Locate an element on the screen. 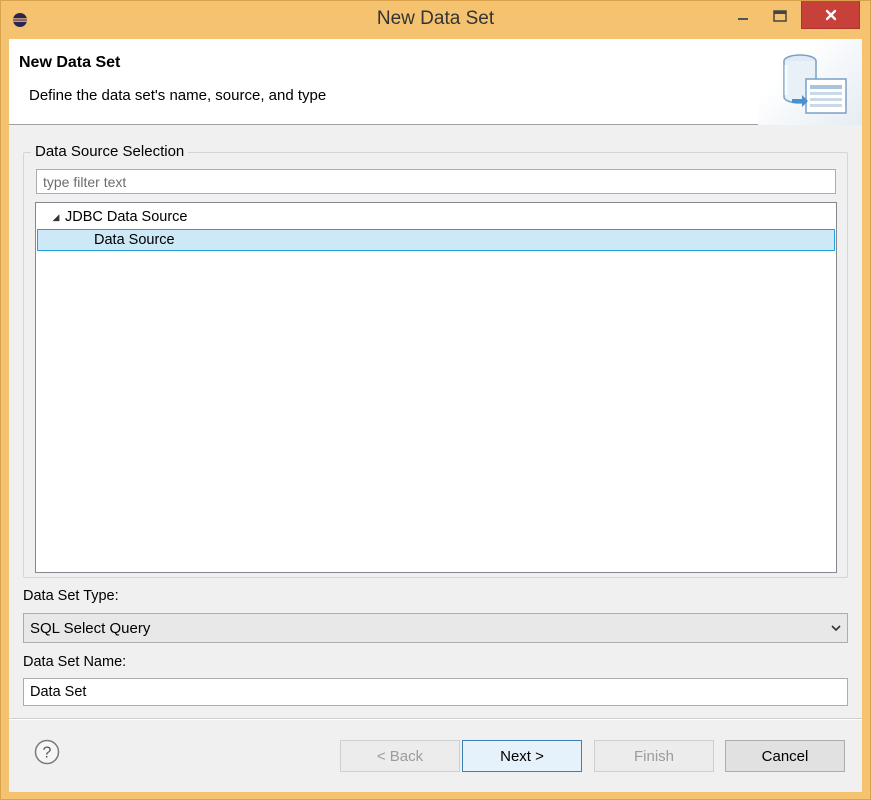  data-set-type-label: Data Set Type: is located at coordinates (71, 596).